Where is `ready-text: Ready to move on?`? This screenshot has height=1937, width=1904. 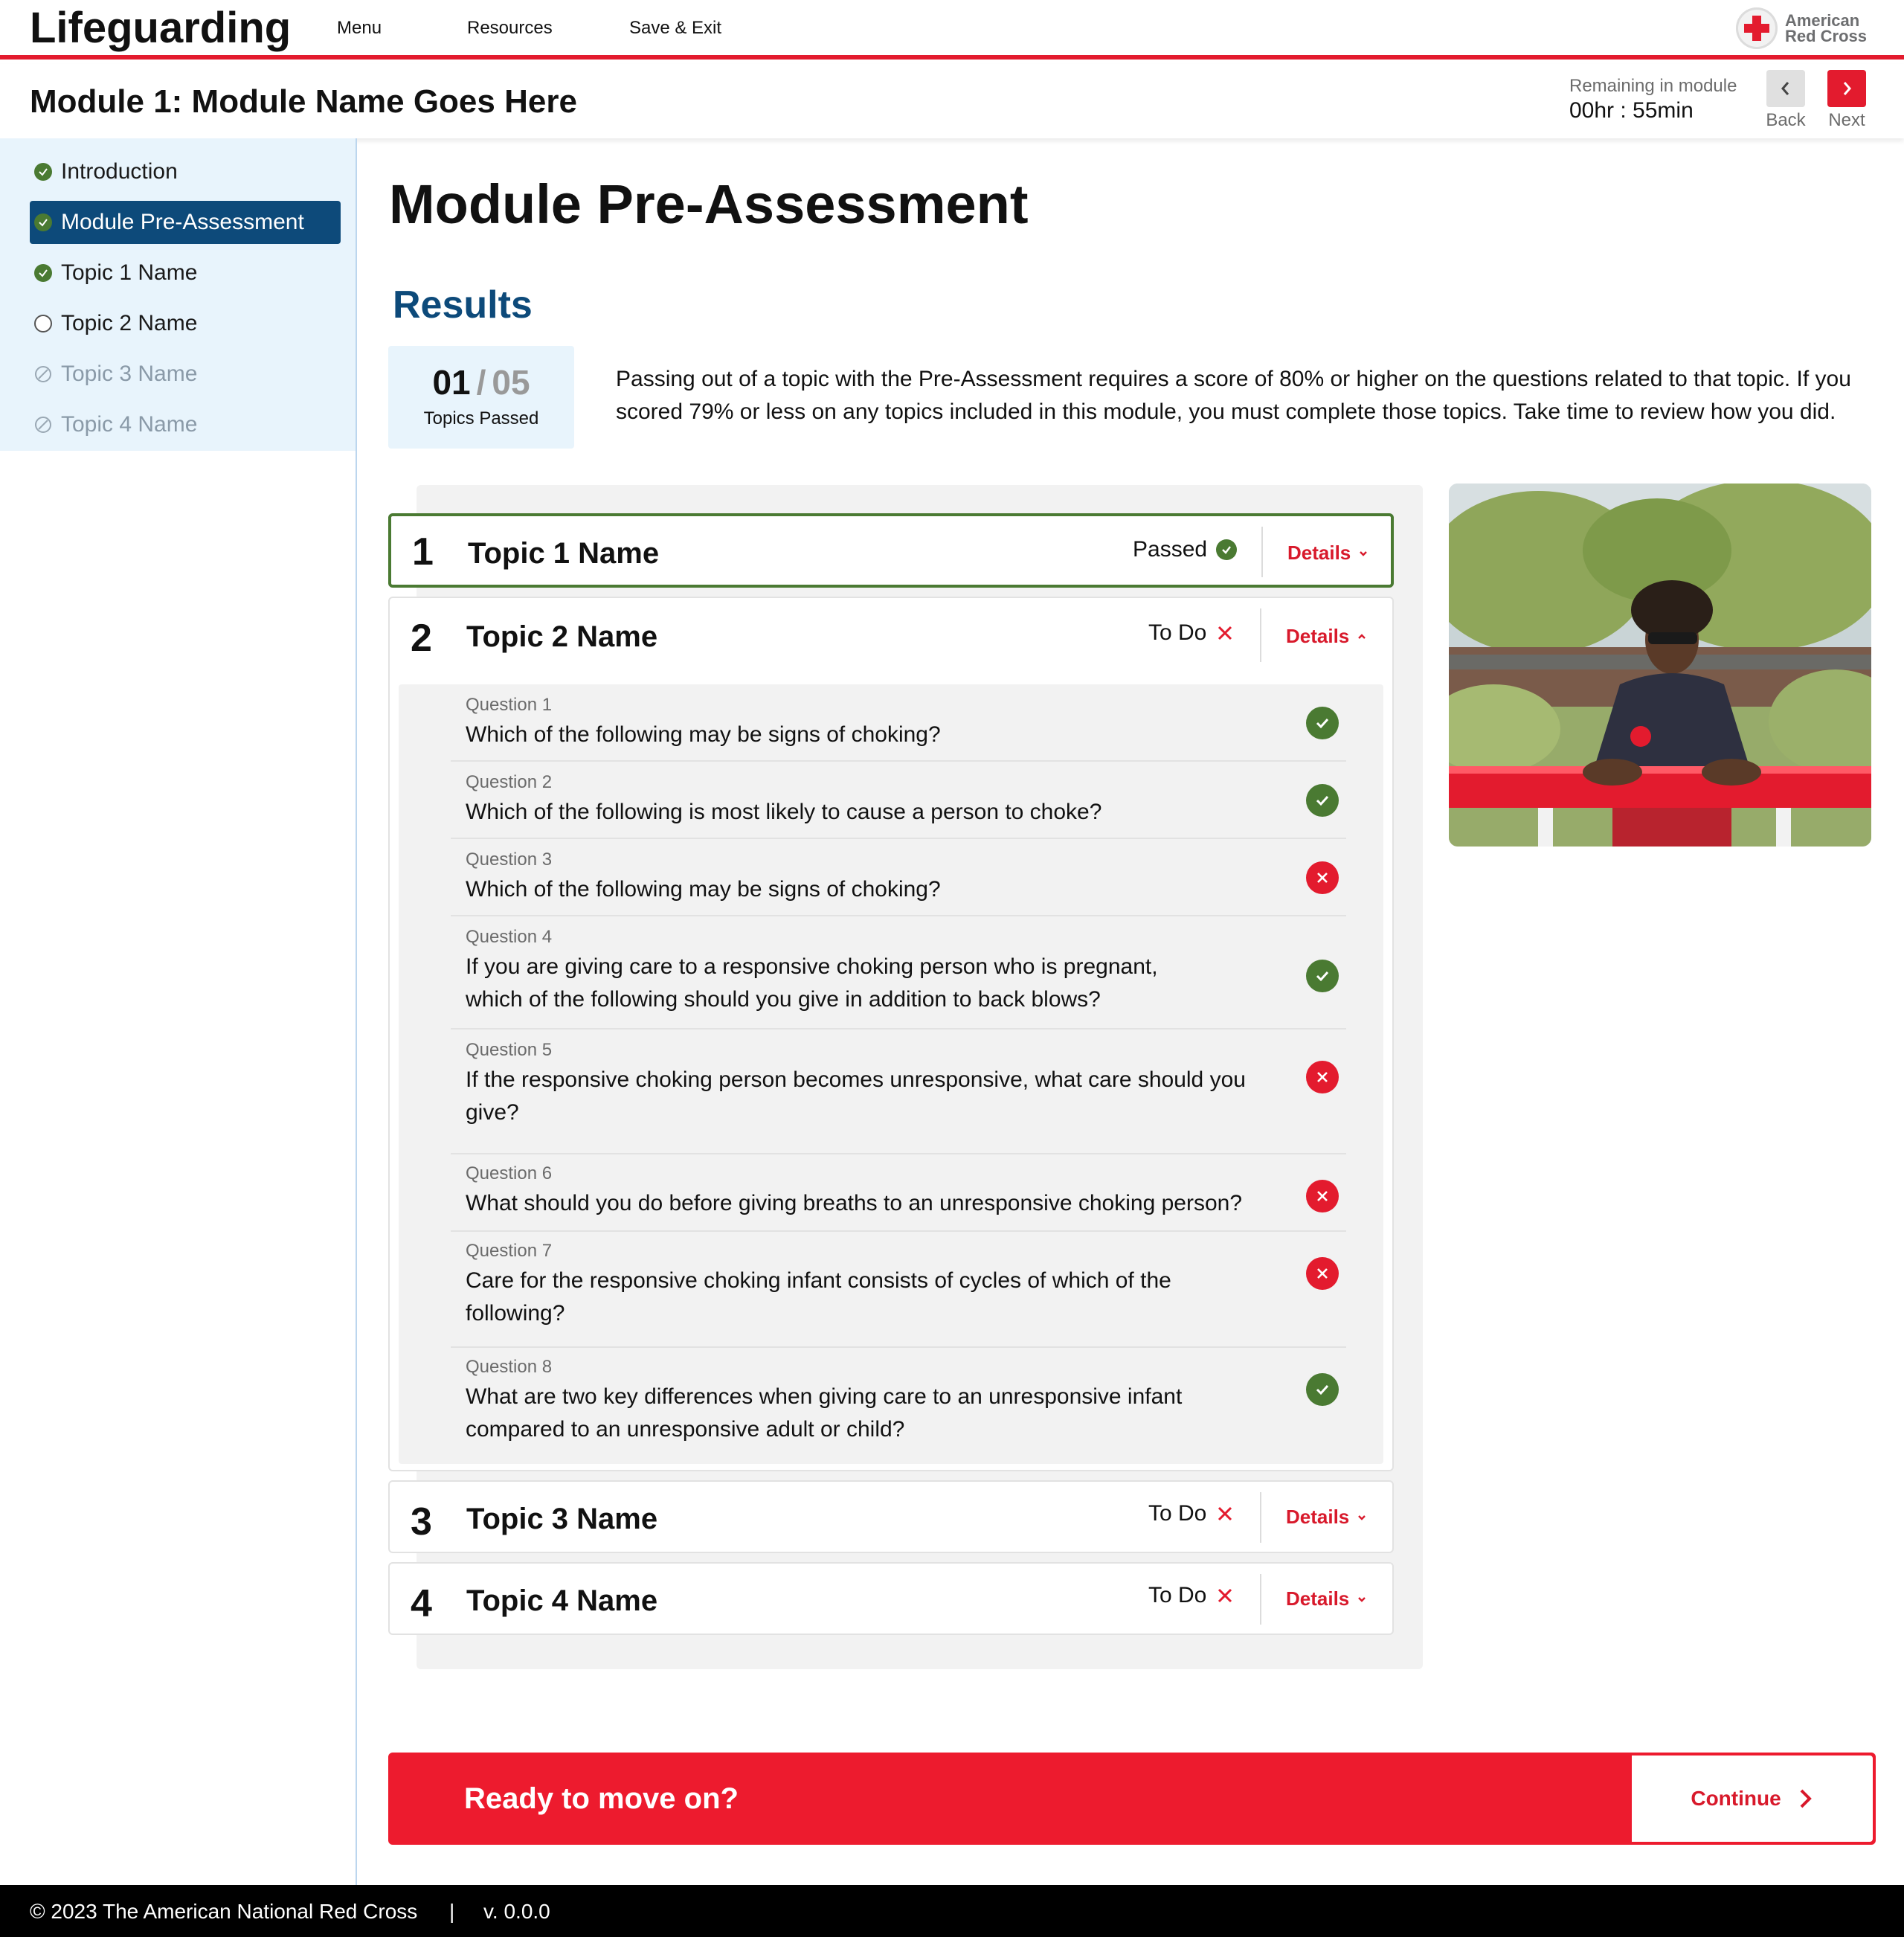 ready-text: Ready to move on? is located at coordinates (601, 1798).